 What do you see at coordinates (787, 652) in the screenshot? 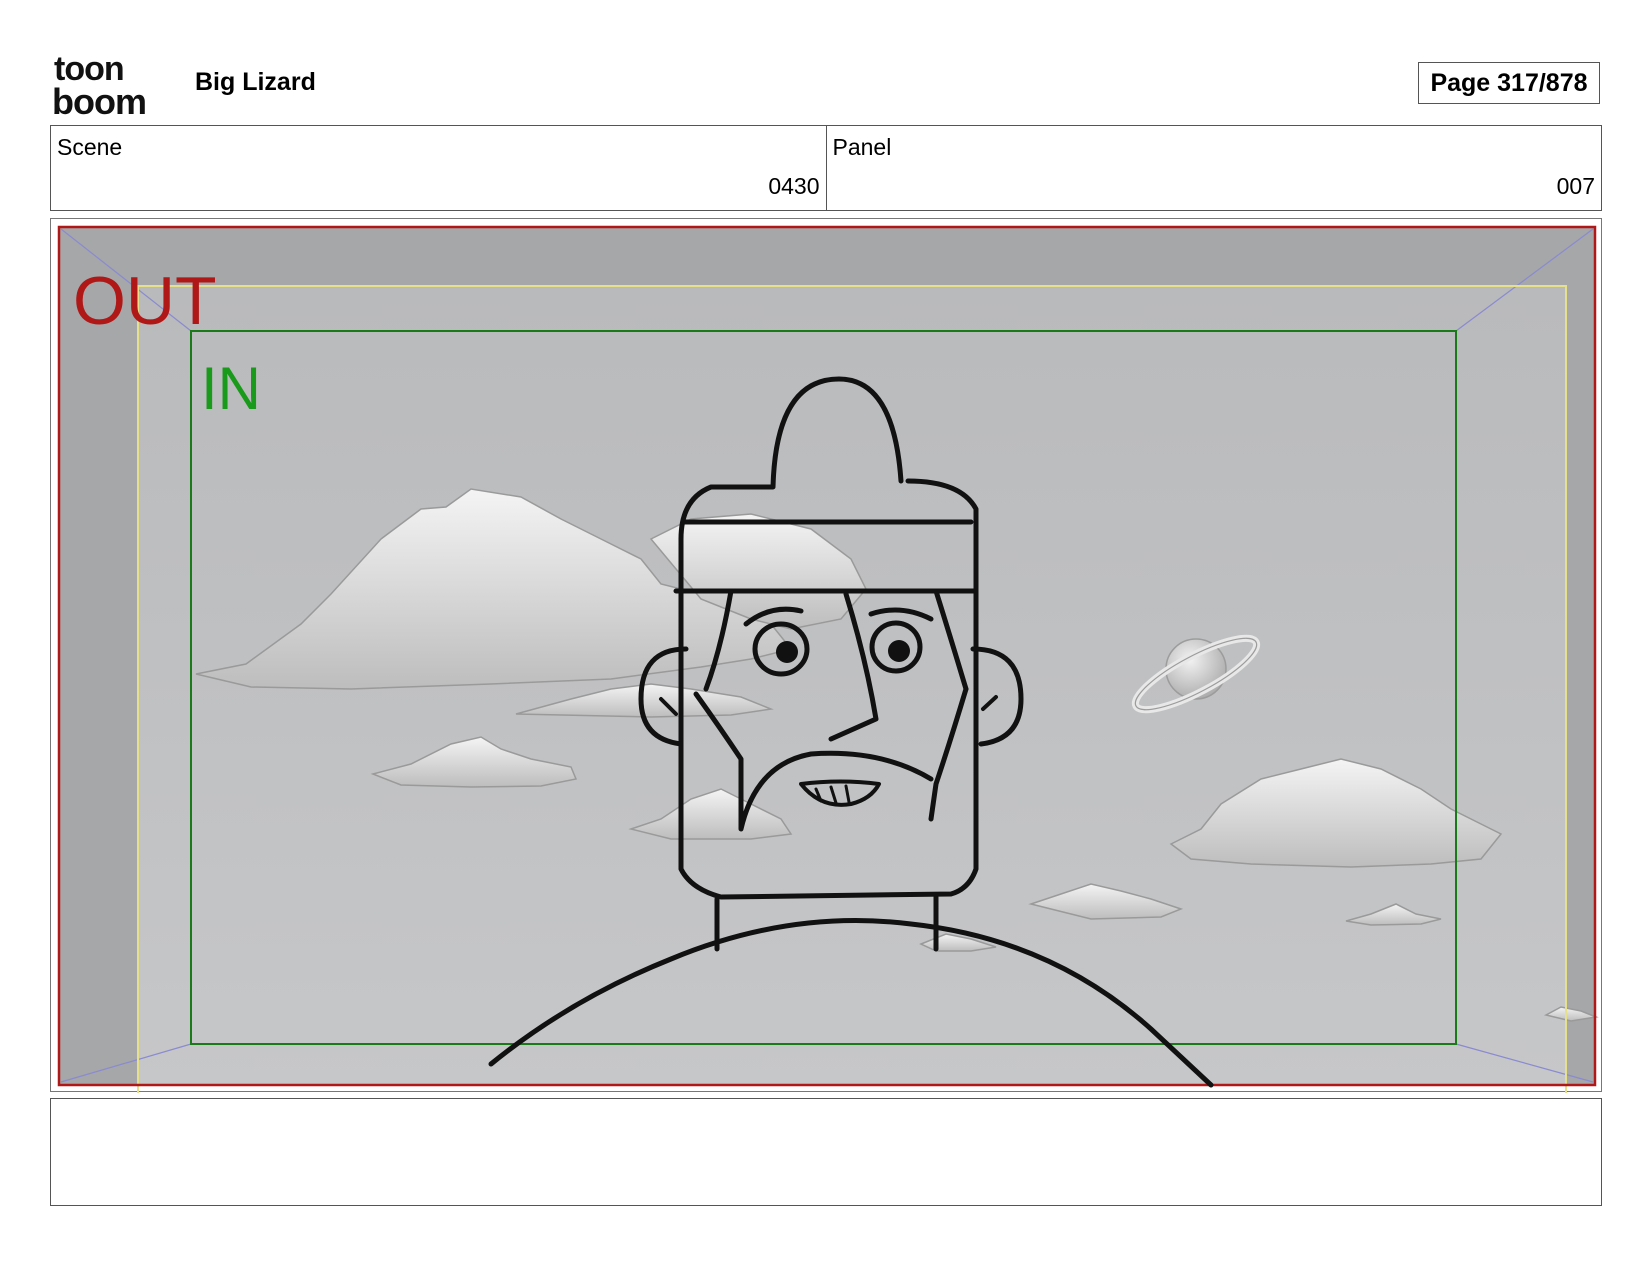
I see `pupil-left` at bounding box center [787, 652].